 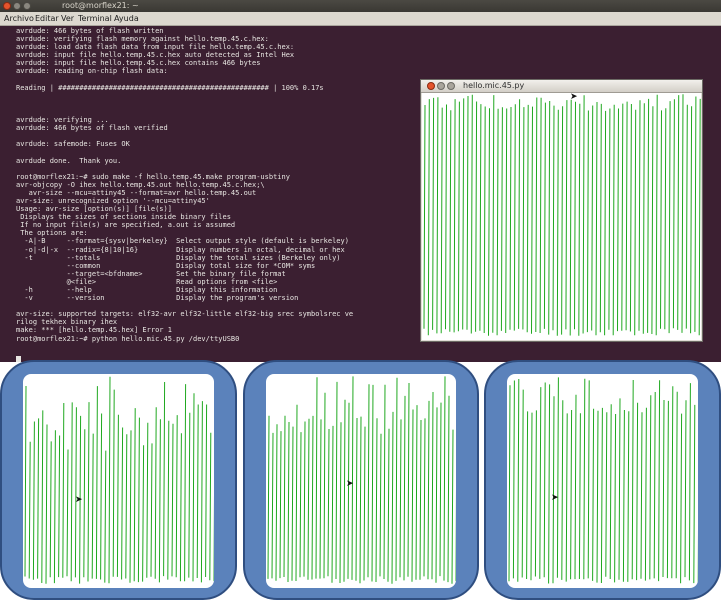 What do you see at coordinates (73, 144) in the screenshot?
I see `terminal-line: avrdude: safemode: Fuses OK` at bounding box center [73, 144].